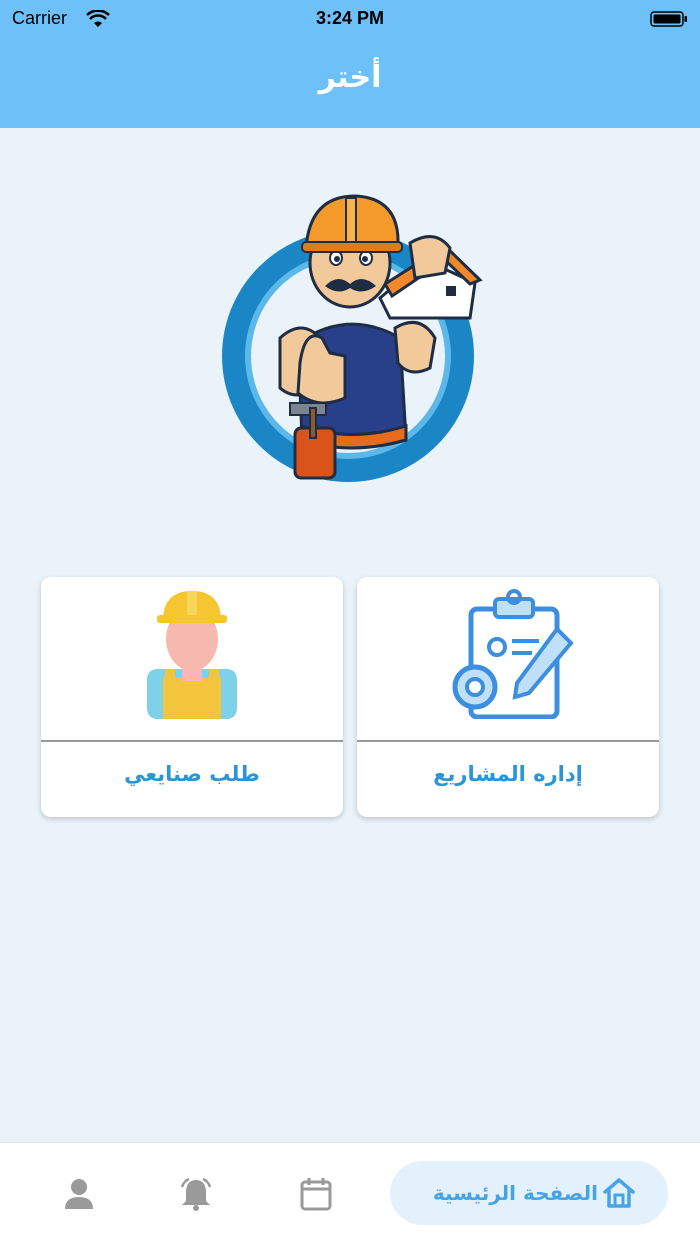 This screenshot has height=1245, width=700. Describe the element at coordinates (316, 1194) in the screenshot. I see `calendar-icon` at that location.